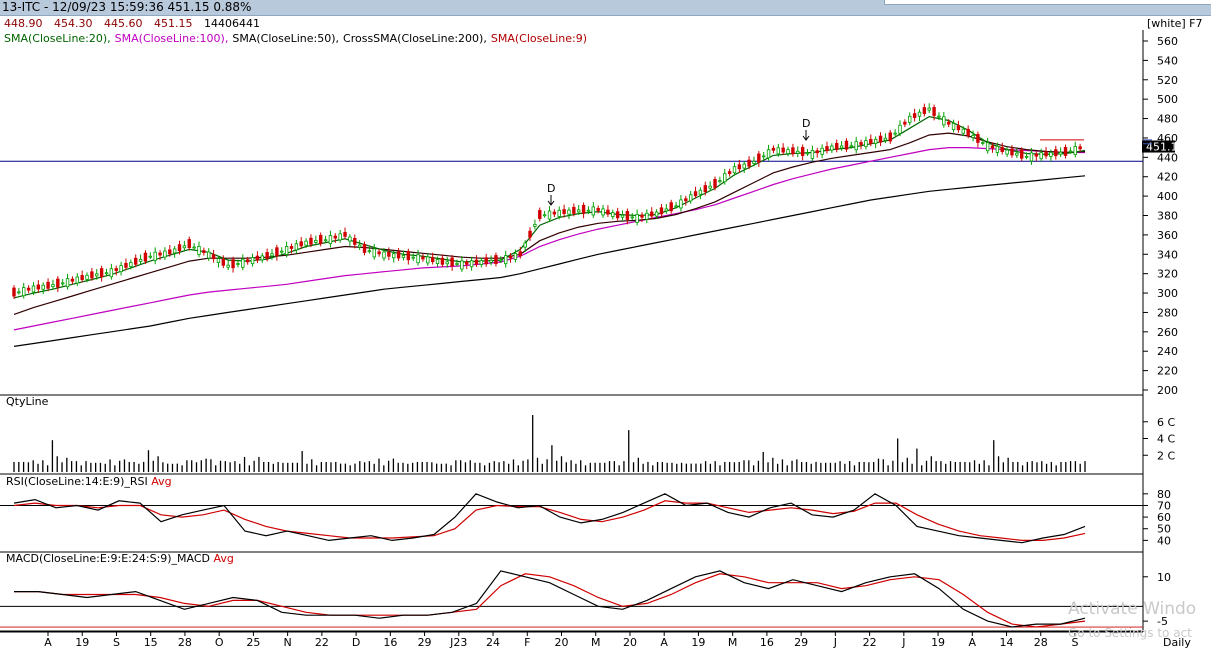 This screenshot has height=652, width=1211. I want to click on time-tick-label: A, so click(973, 642).